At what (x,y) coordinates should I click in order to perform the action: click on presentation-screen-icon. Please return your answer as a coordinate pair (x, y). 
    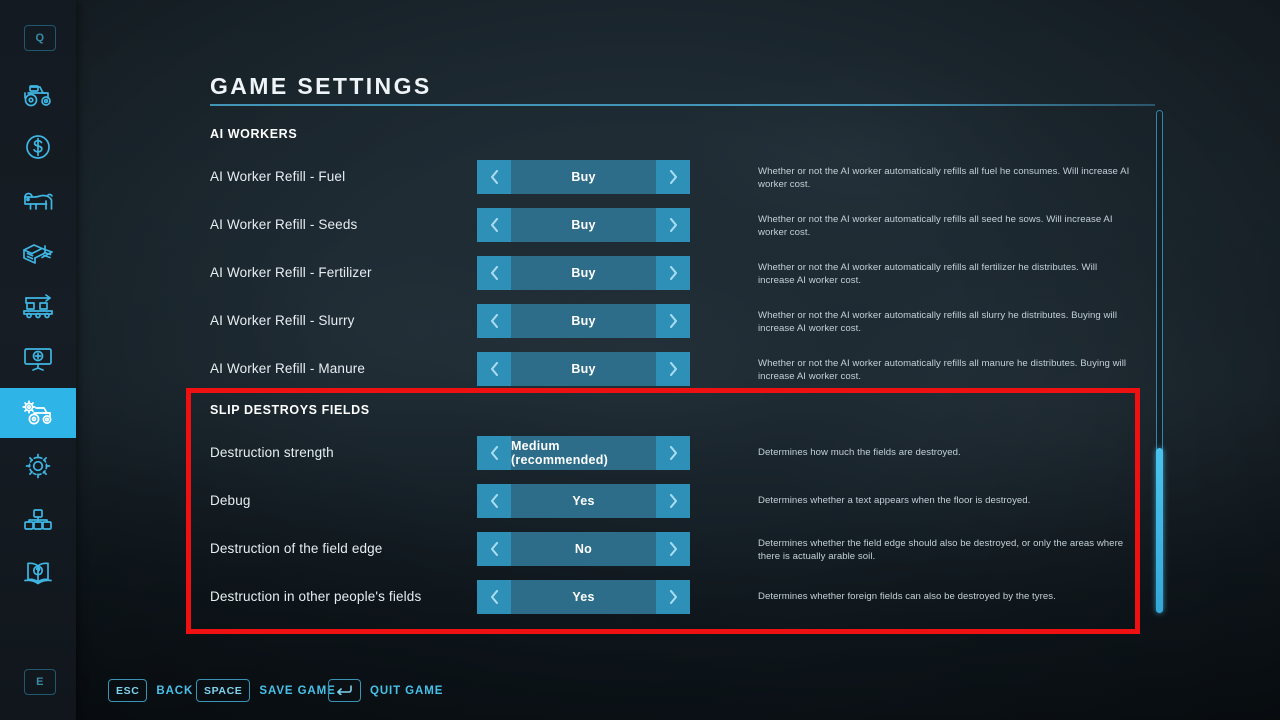
    Looking at the image, I should click on (38, 359).